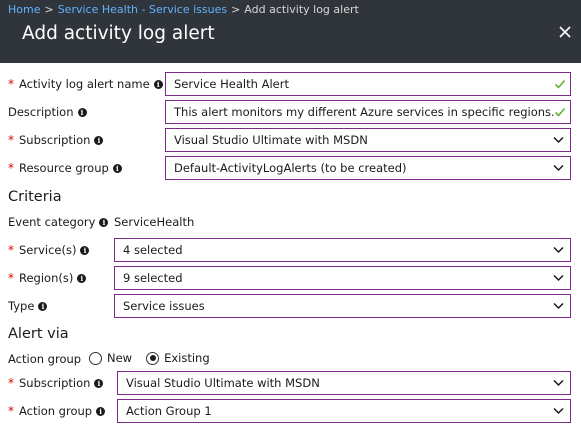  What do you see at coordinates (164, 306) in the screenshot?
I see `type-value: Service issues` at bounding box center [164, 306].